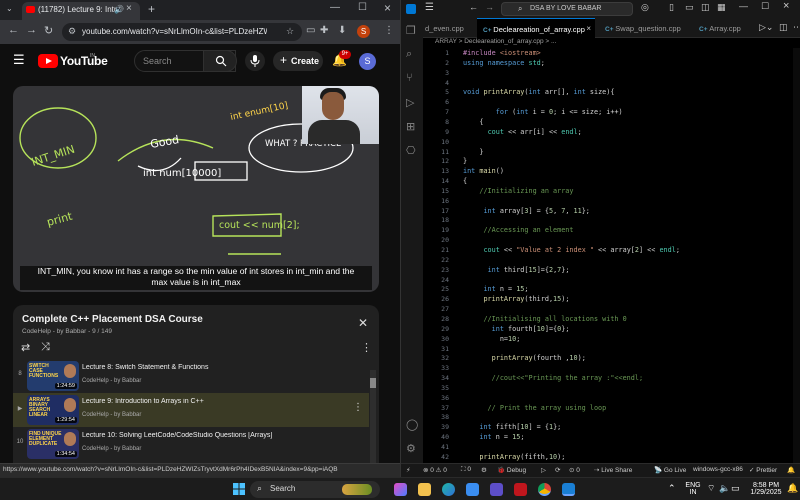 This screenshot has width=800, height=500. What do you see at coordinates (524, 358) in the screenshot?
I see `code-line: printArray(fourth ,10);` at bounding box center [524, 358].